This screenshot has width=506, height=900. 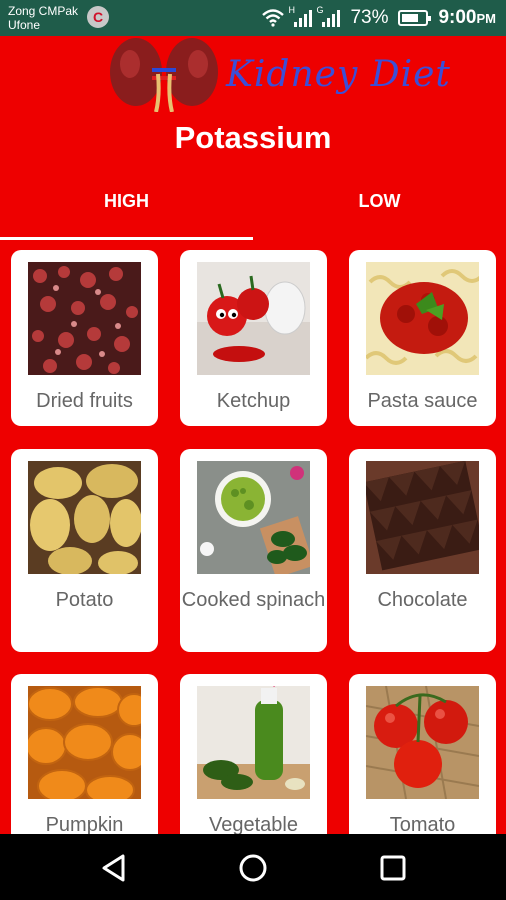 What do you see at coordinates (320, 10) in the screenshot?
I see `sim2-network-label: G` at bounding box center [320, 10].